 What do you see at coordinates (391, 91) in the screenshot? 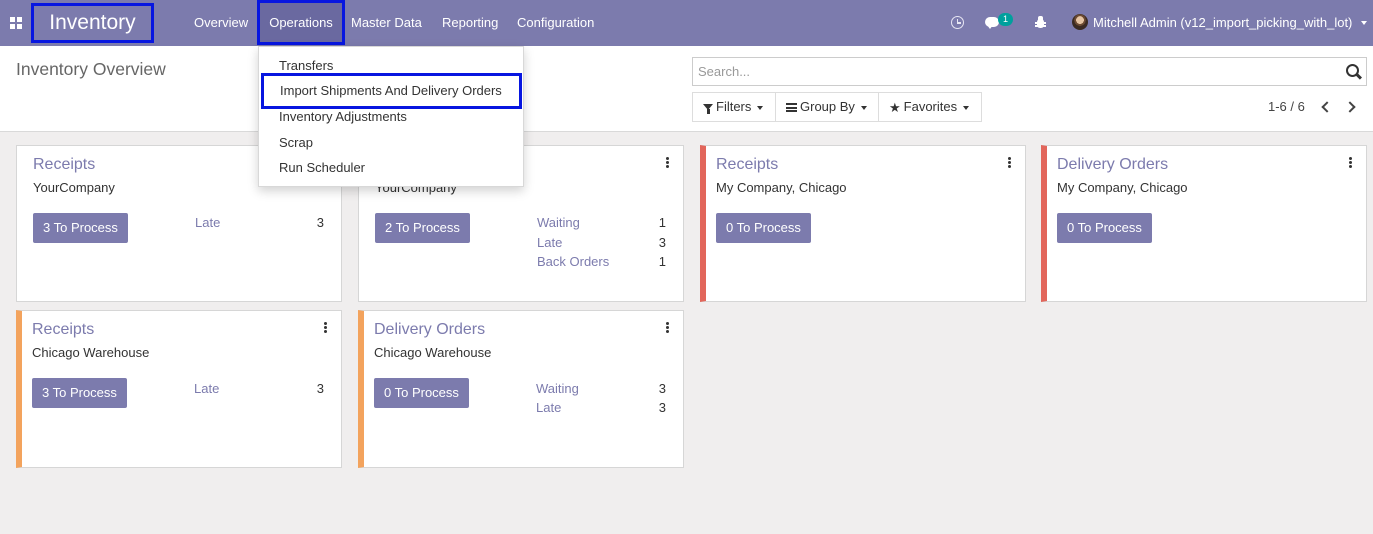
I see `menu-item-import-shipments: Import Shipments And Delivery Orders` at bounding box center [391, 91].